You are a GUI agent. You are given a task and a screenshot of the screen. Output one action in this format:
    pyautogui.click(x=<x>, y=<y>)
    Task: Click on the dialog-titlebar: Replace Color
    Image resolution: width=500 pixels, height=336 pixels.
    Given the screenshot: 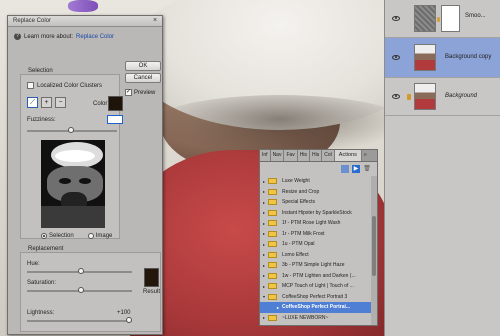 What is the action you would take?
    pyautogui.click(x=85, y=21)
    